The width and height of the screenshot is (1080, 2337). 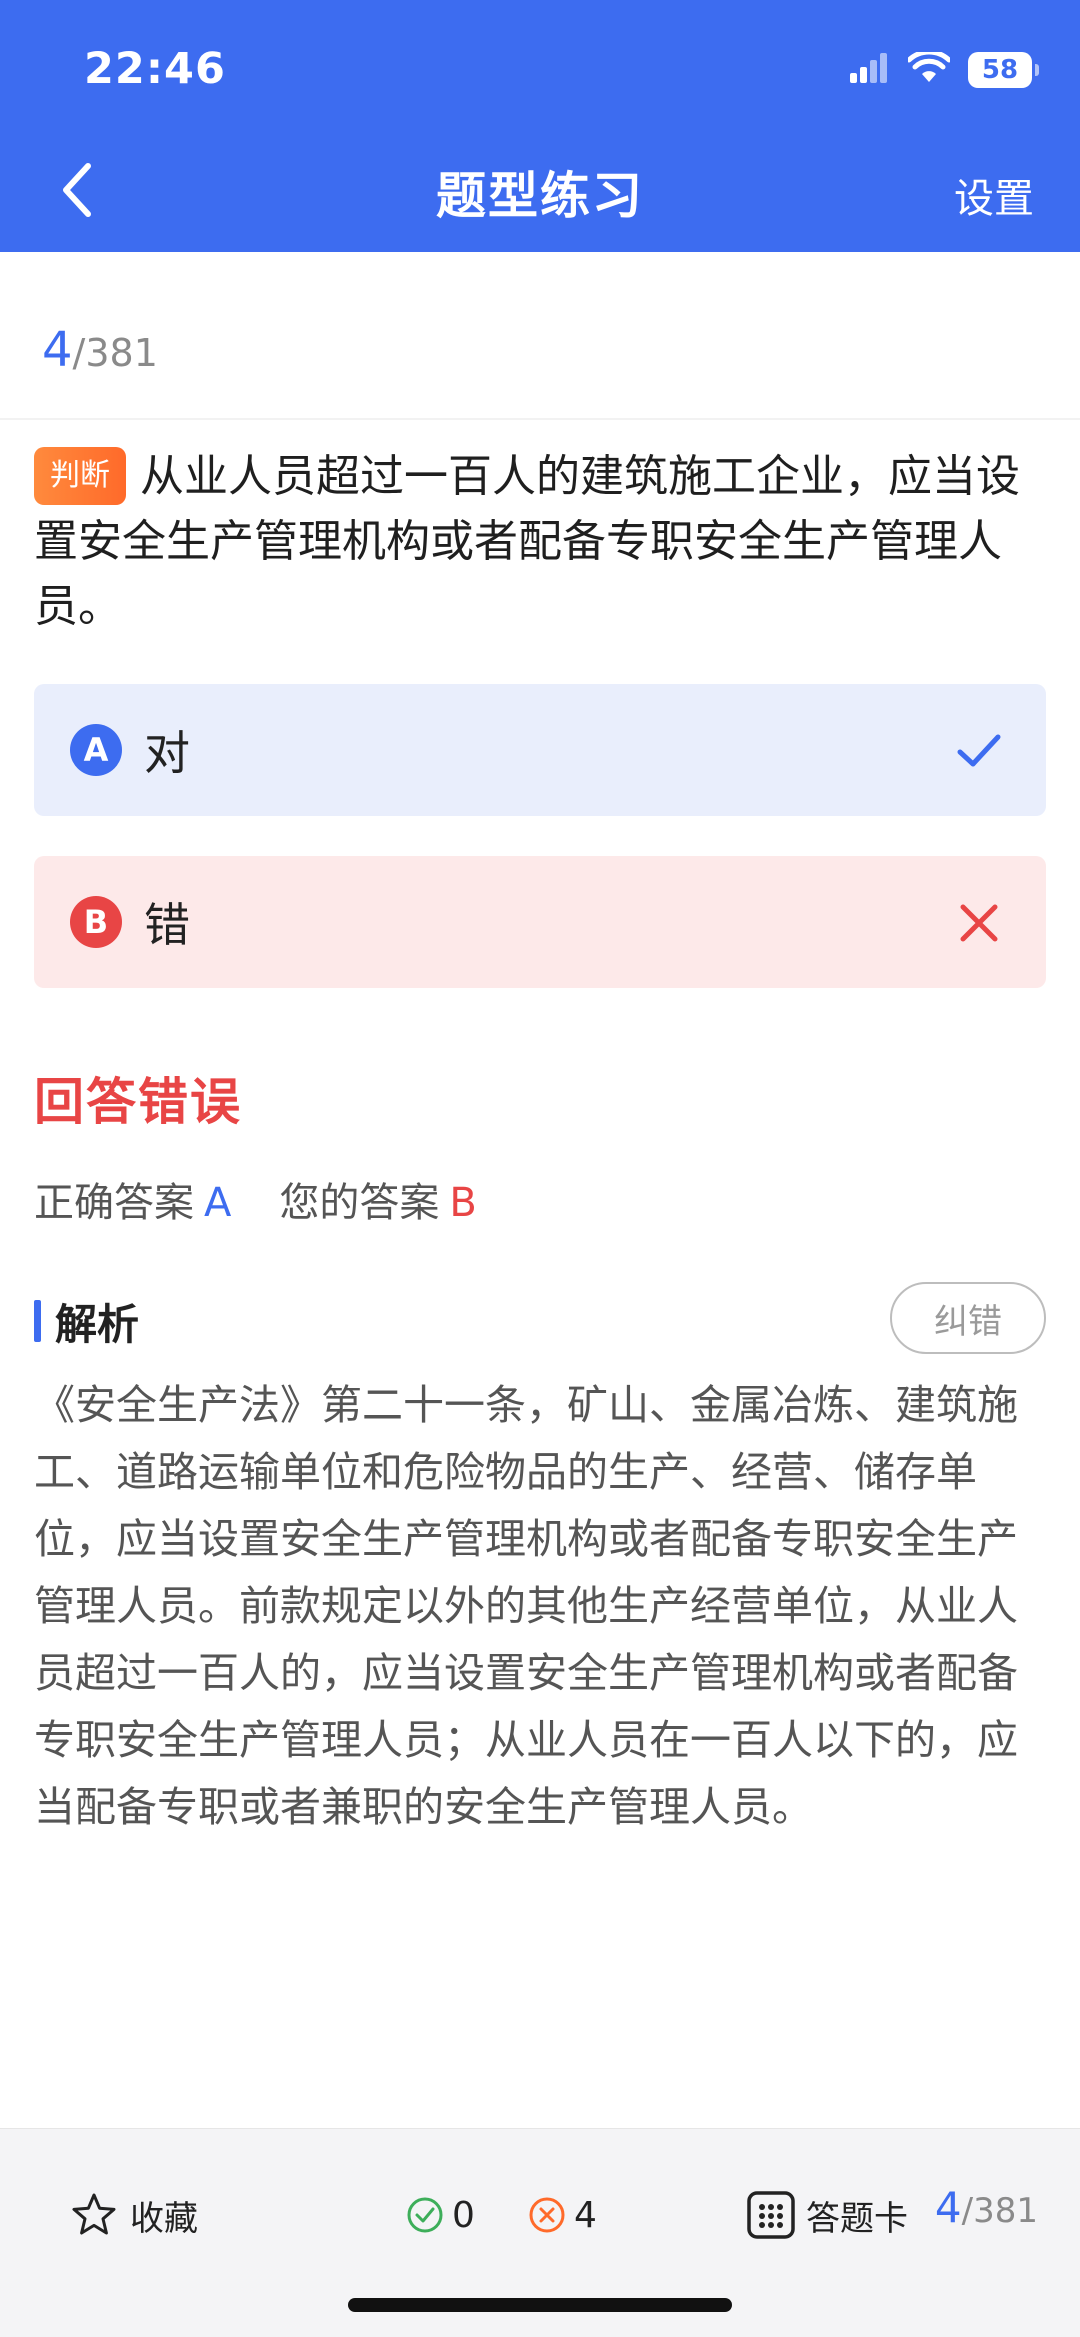 I want to click on wrong-count-value: 4, so click(x=585, y=2215).